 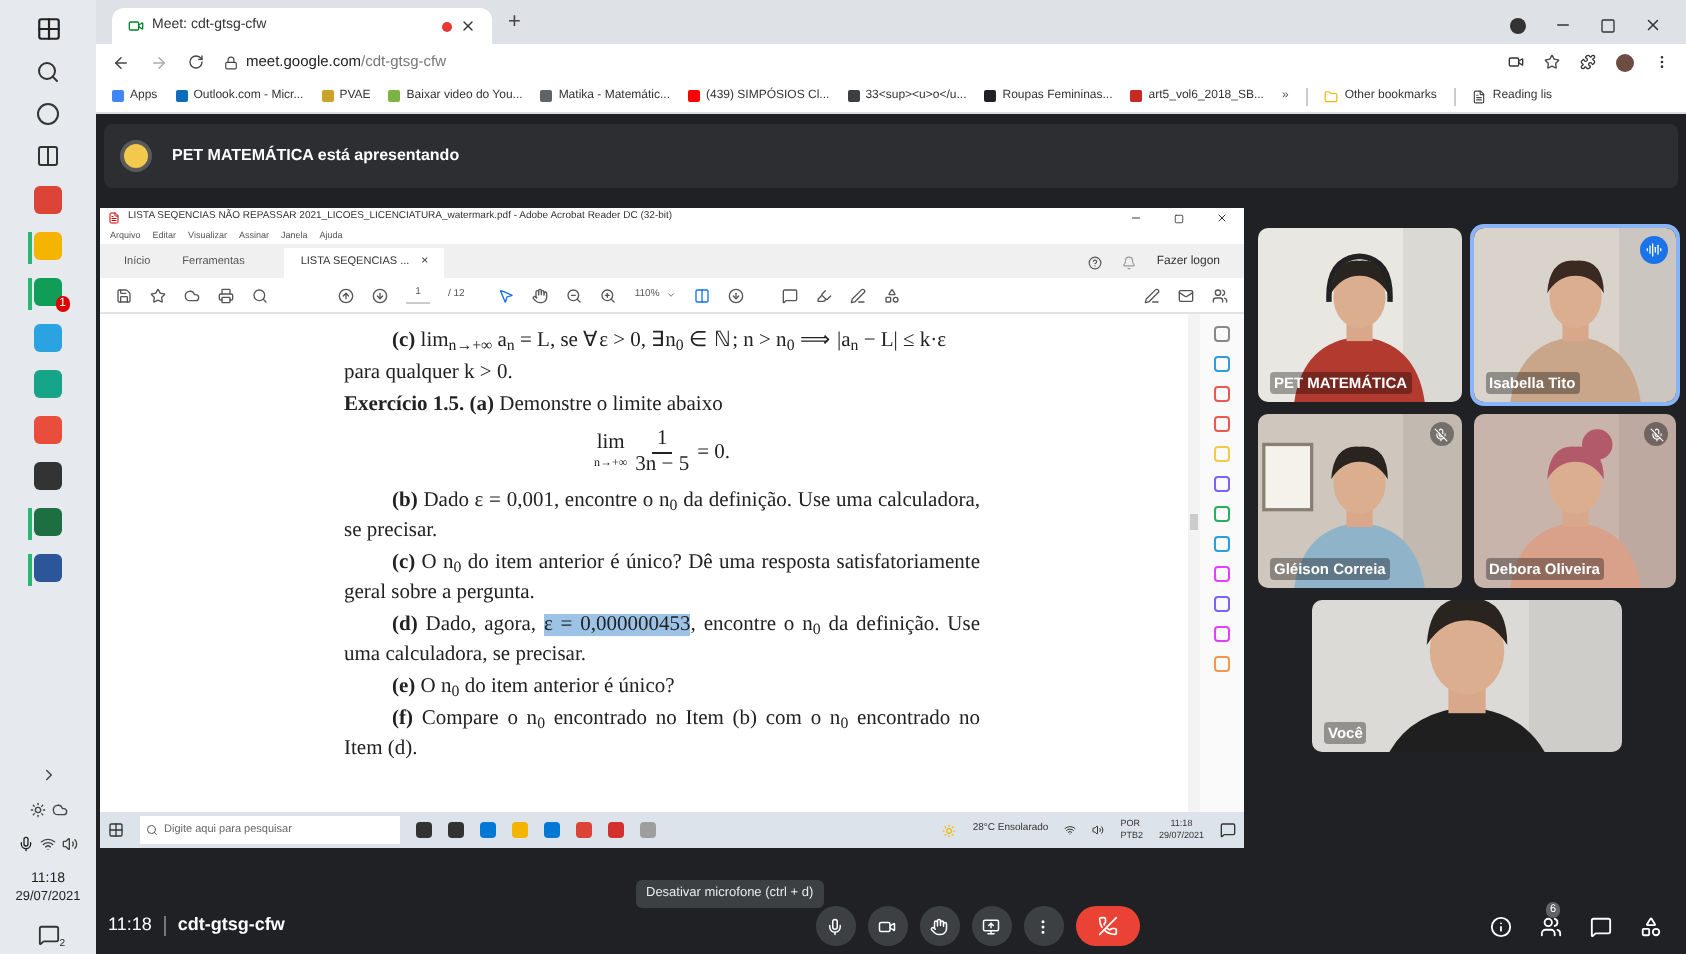 What do you see at coordinates (380, 295) in the screenshot?
I see `next-page-icon` at bounding box center [380, 295].